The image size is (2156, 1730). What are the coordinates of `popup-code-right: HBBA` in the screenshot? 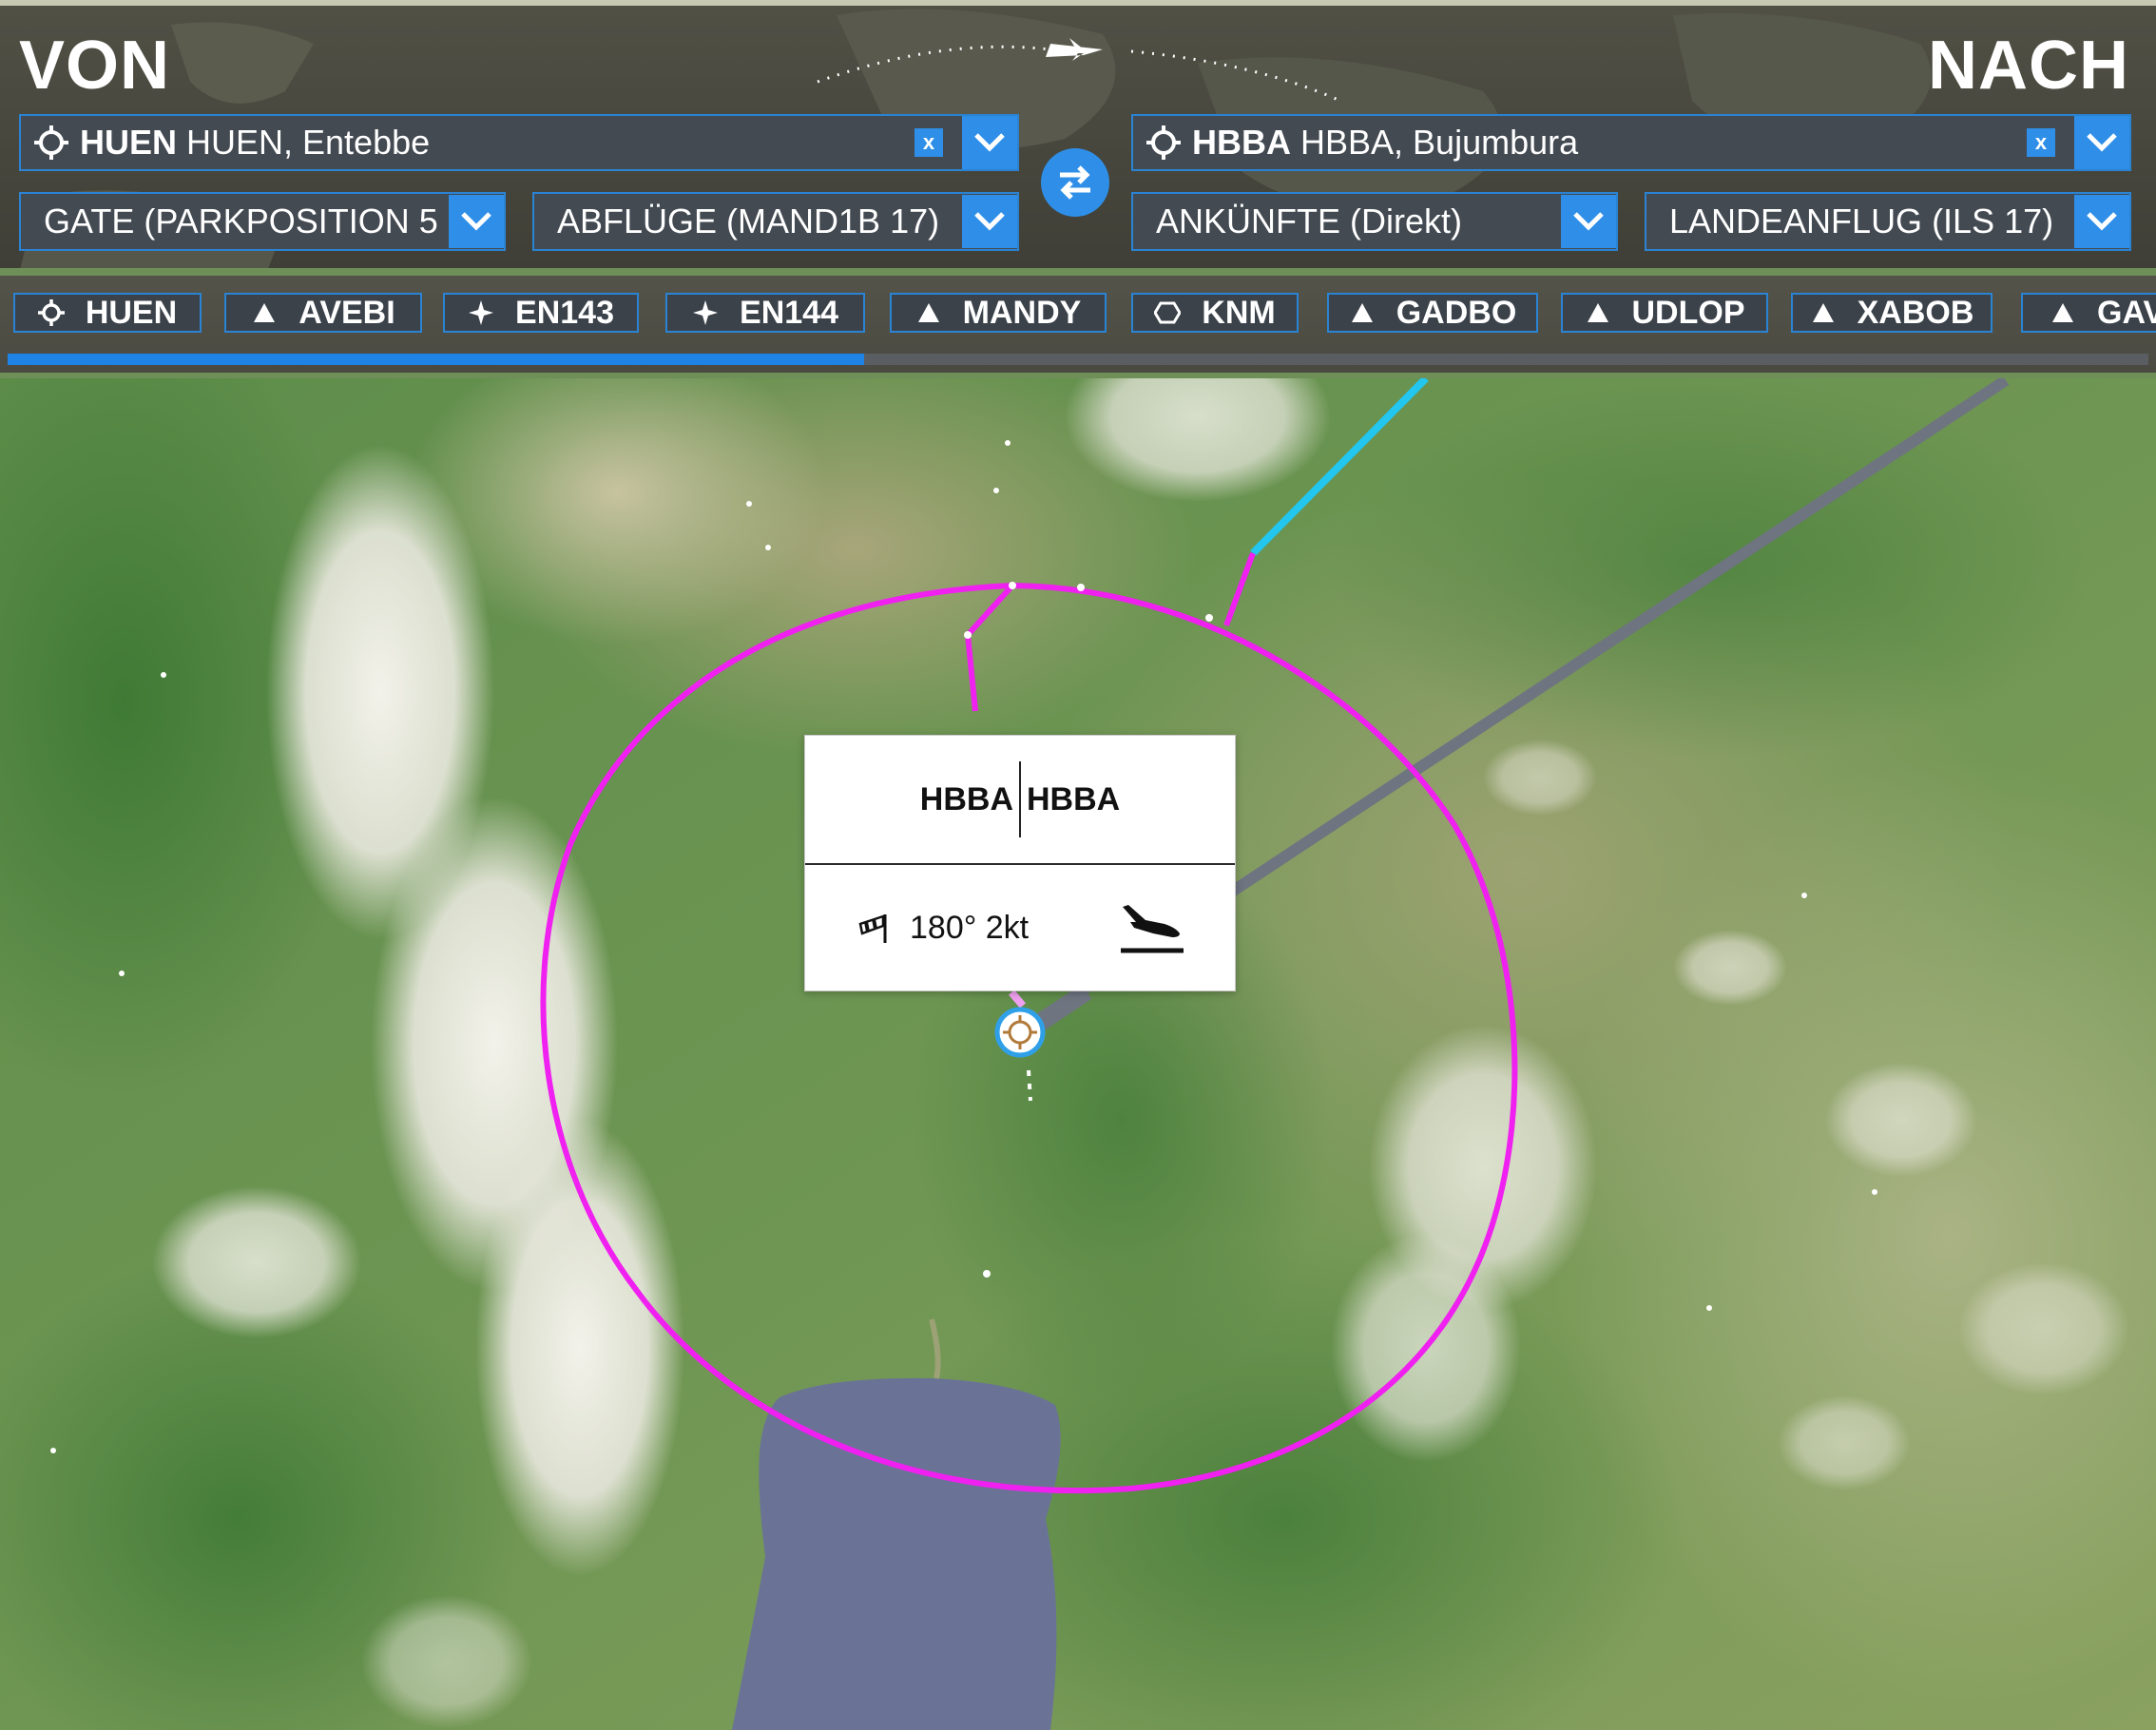 It's located at (1074, 798).